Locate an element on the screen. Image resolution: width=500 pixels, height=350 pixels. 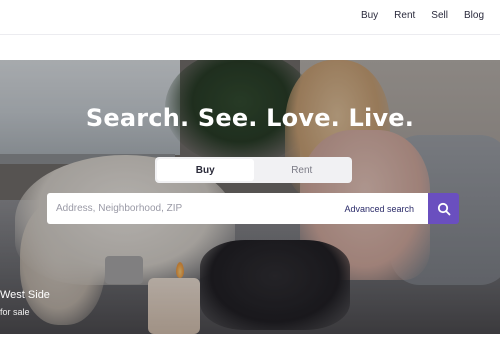
nav-link-rent: Rent is located at coordinates (404, 15).